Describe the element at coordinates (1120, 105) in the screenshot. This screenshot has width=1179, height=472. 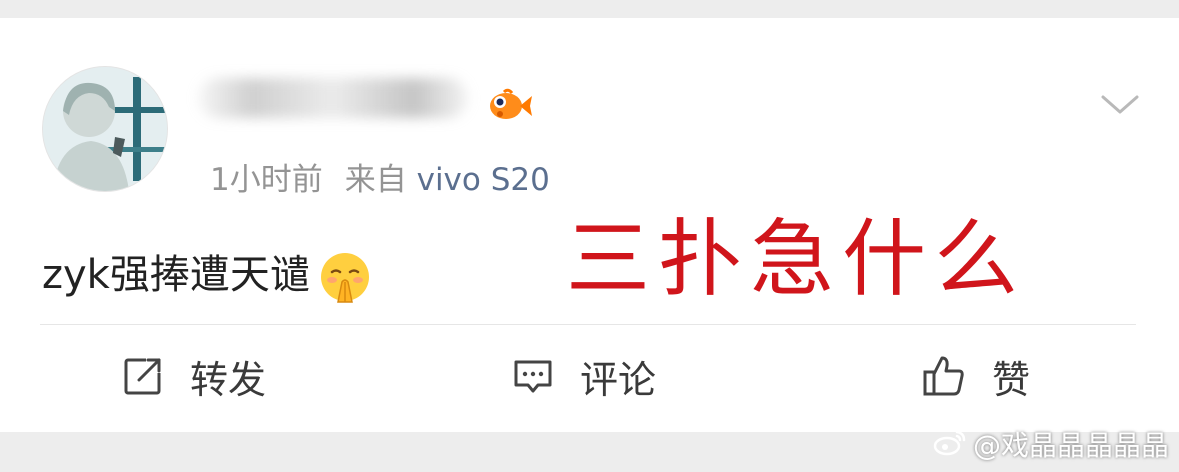
I see `chevron-down-icon` at that location.